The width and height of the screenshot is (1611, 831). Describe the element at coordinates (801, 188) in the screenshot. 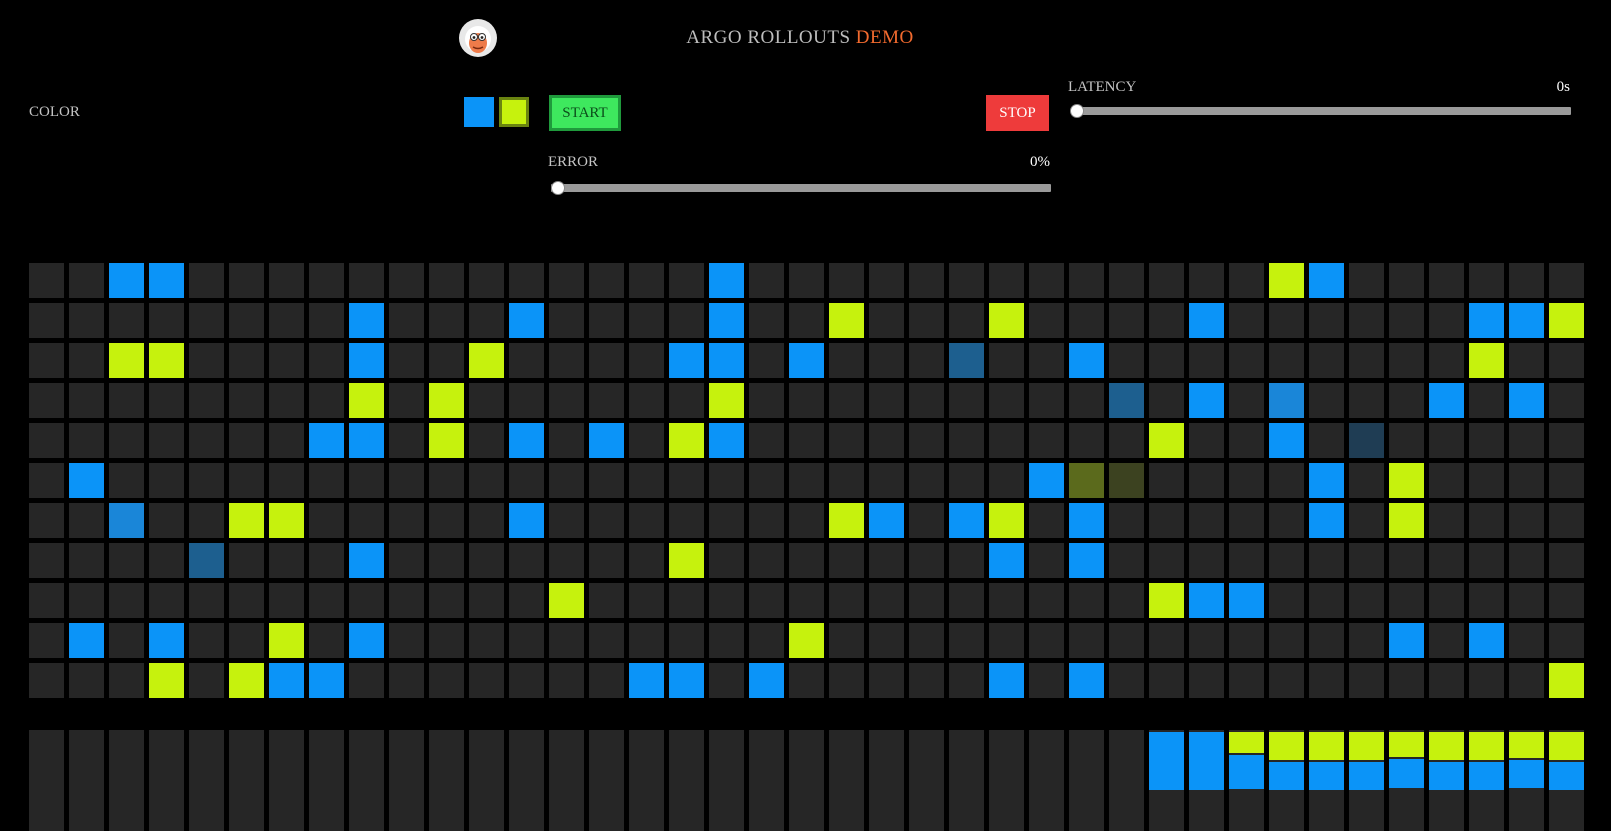

I see `error-slider-track` at that location.